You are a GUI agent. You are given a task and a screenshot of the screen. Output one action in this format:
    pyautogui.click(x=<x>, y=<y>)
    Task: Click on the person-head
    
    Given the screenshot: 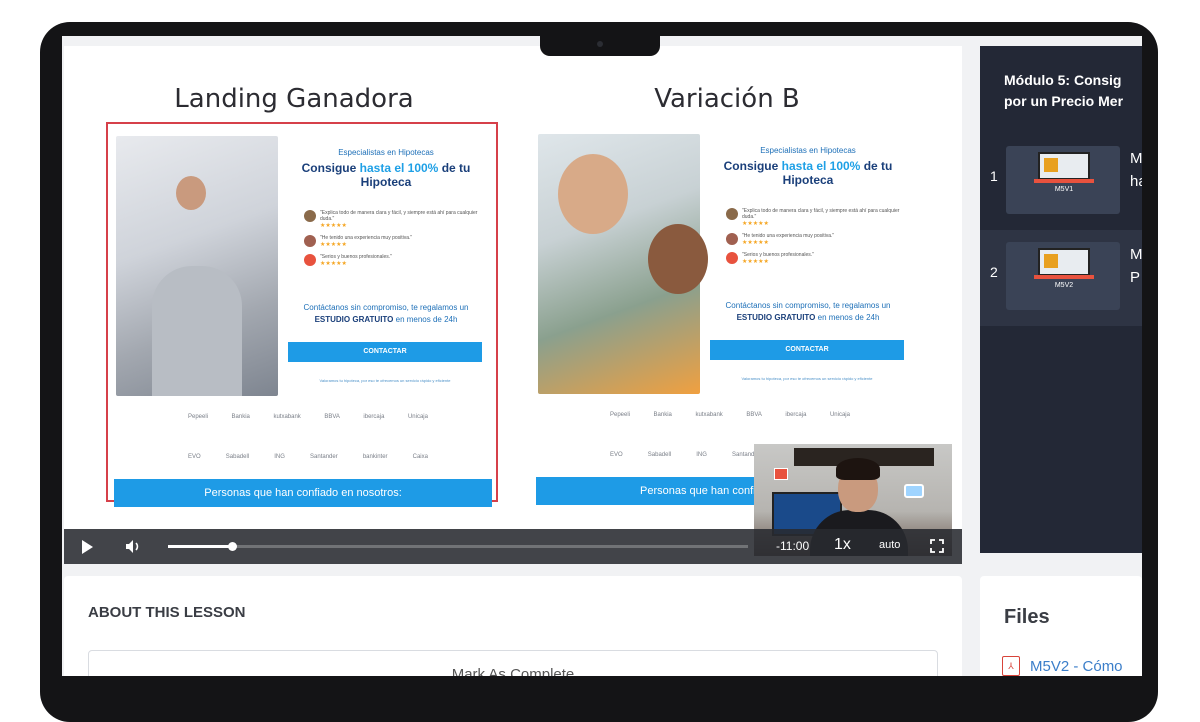 What is the action you would take?
    pyautogui.click(x=191, y=193)
    